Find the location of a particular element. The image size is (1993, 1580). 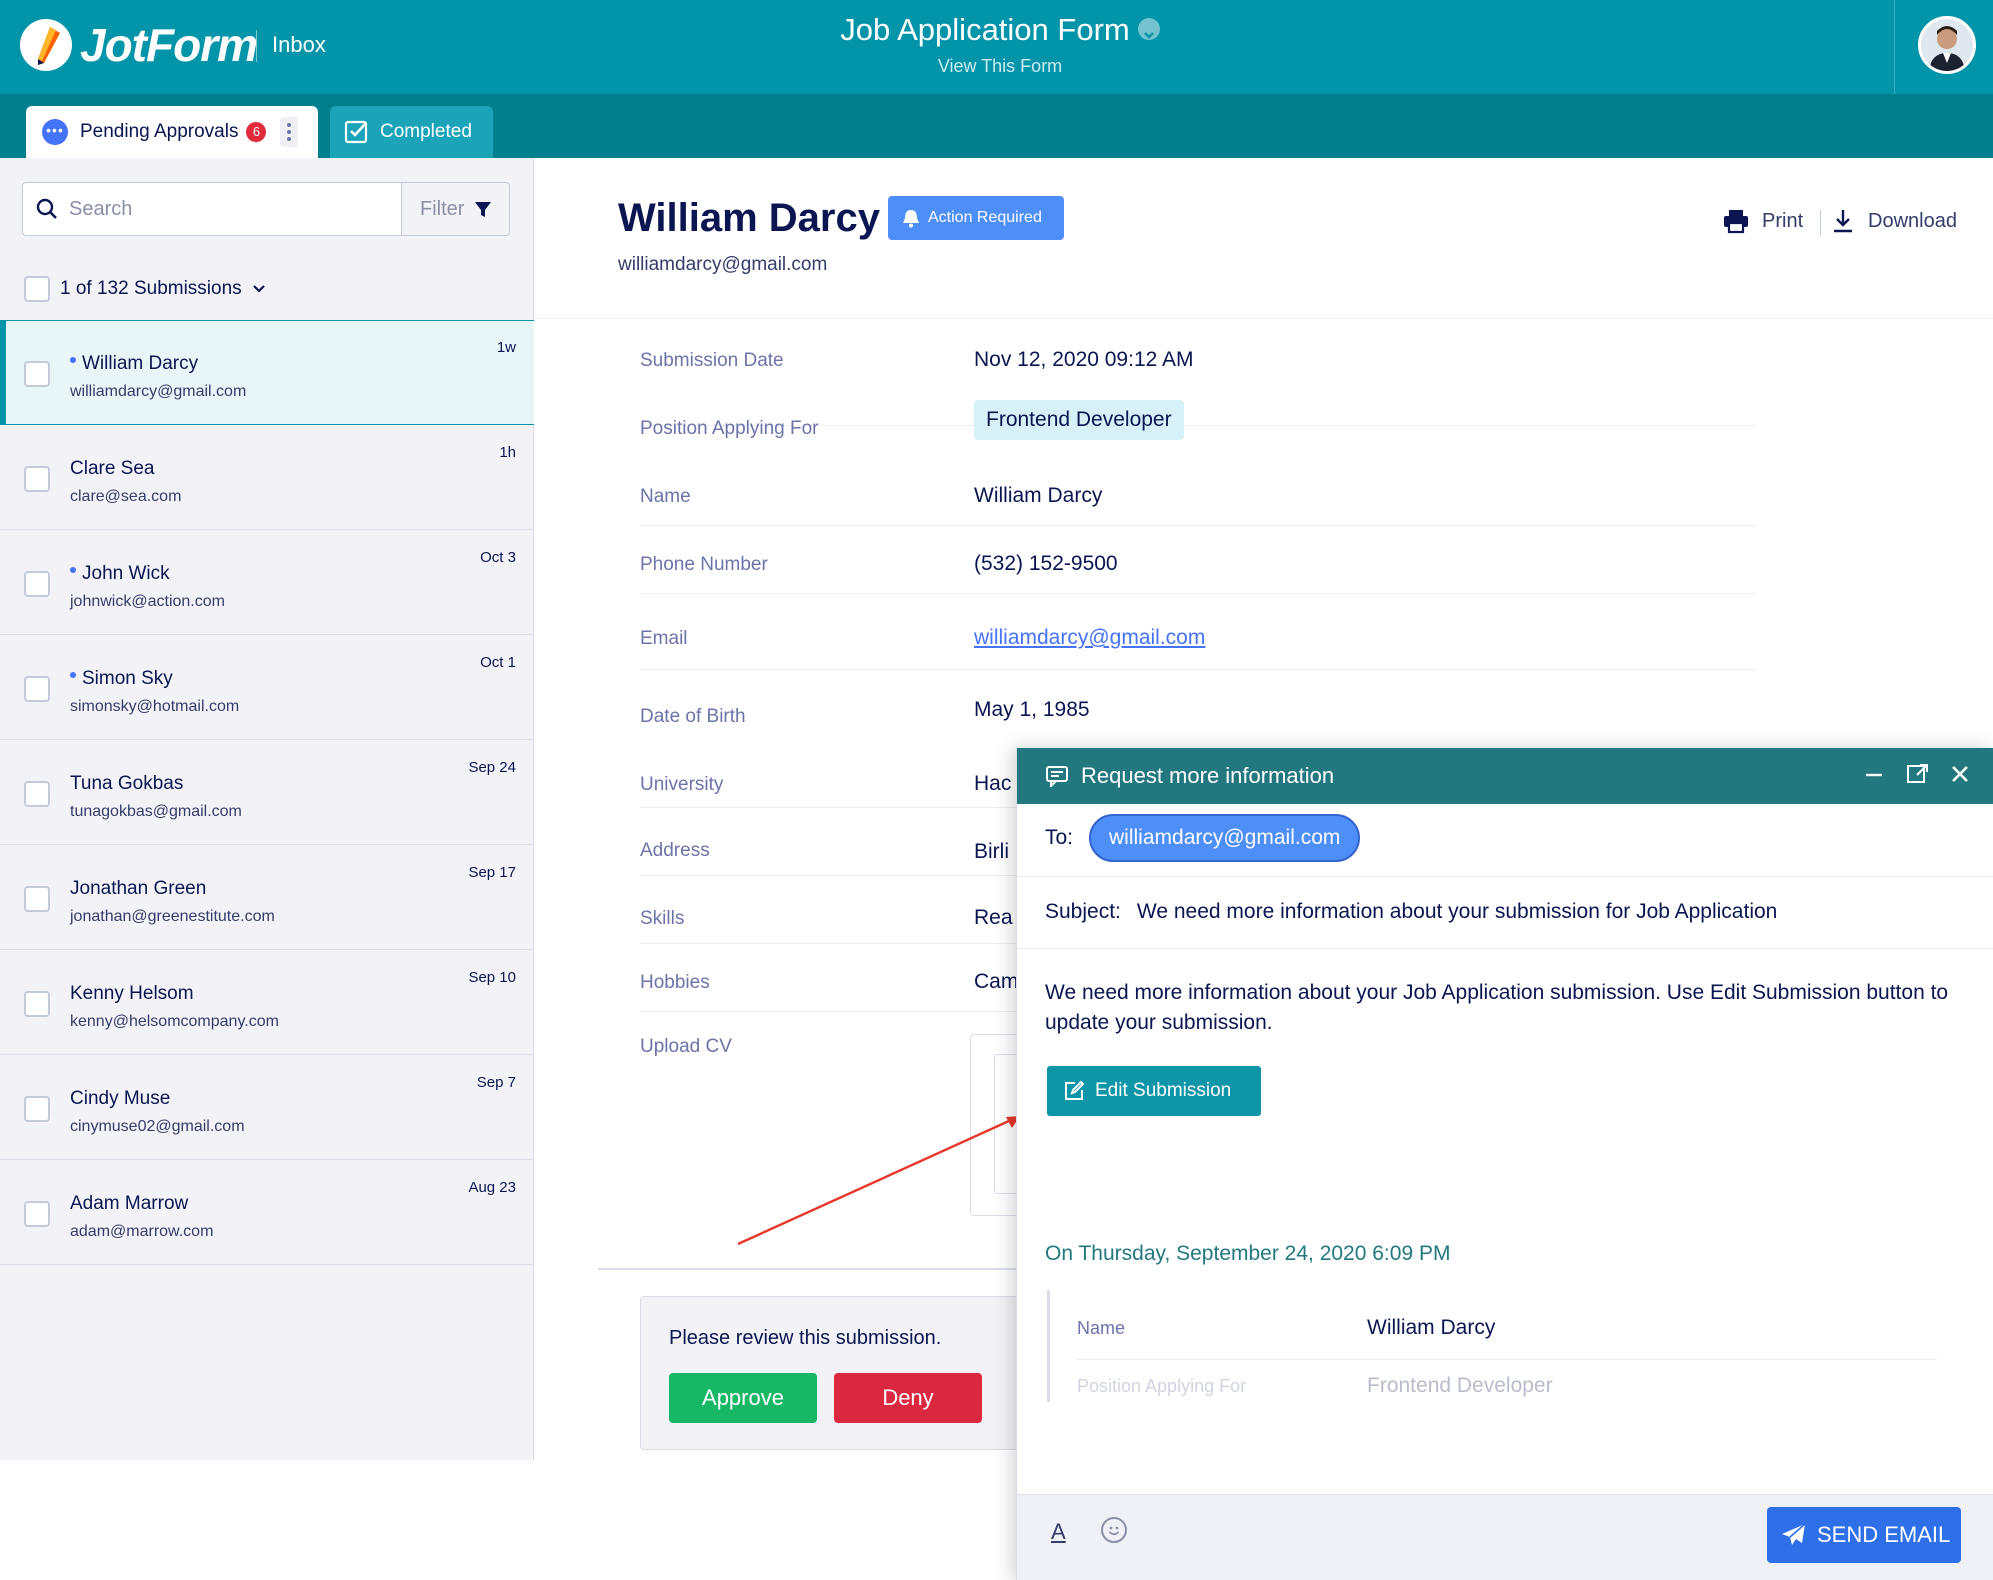

tab-completed-label: Completed is located at coordinates (426, 131).